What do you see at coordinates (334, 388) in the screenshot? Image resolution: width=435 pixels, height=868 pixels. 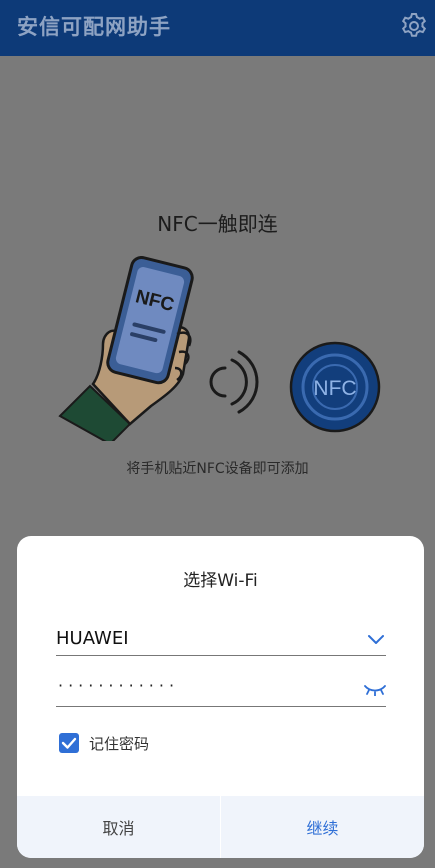 I see `tag-nfc-label: NFC` at bounding box center [334, 388].